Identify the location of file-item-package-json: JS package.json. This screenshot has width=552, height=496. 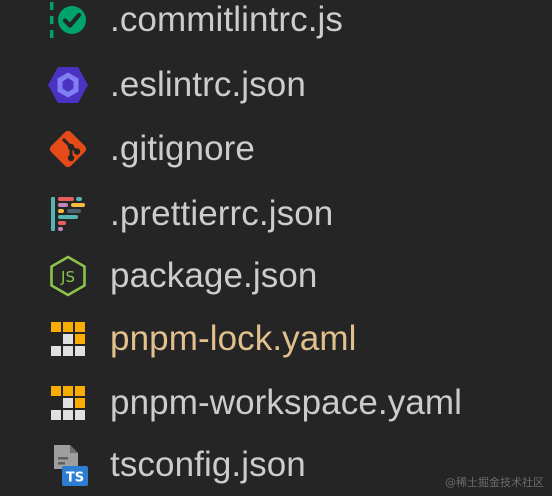
(276, 276).